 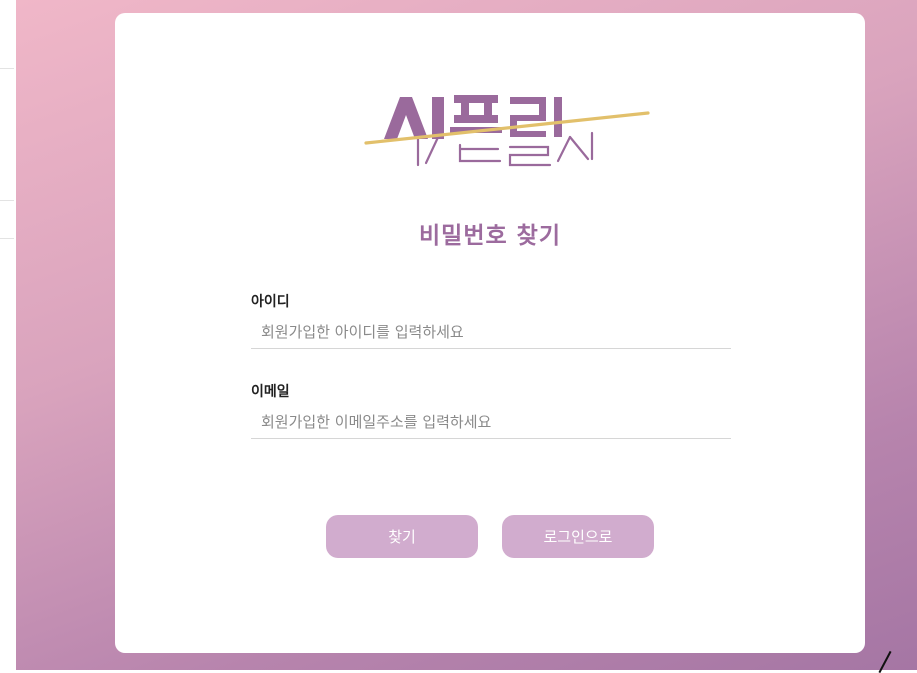 I want to click on go-to-login-button: 로그인으로, so click(x=578, y=536).